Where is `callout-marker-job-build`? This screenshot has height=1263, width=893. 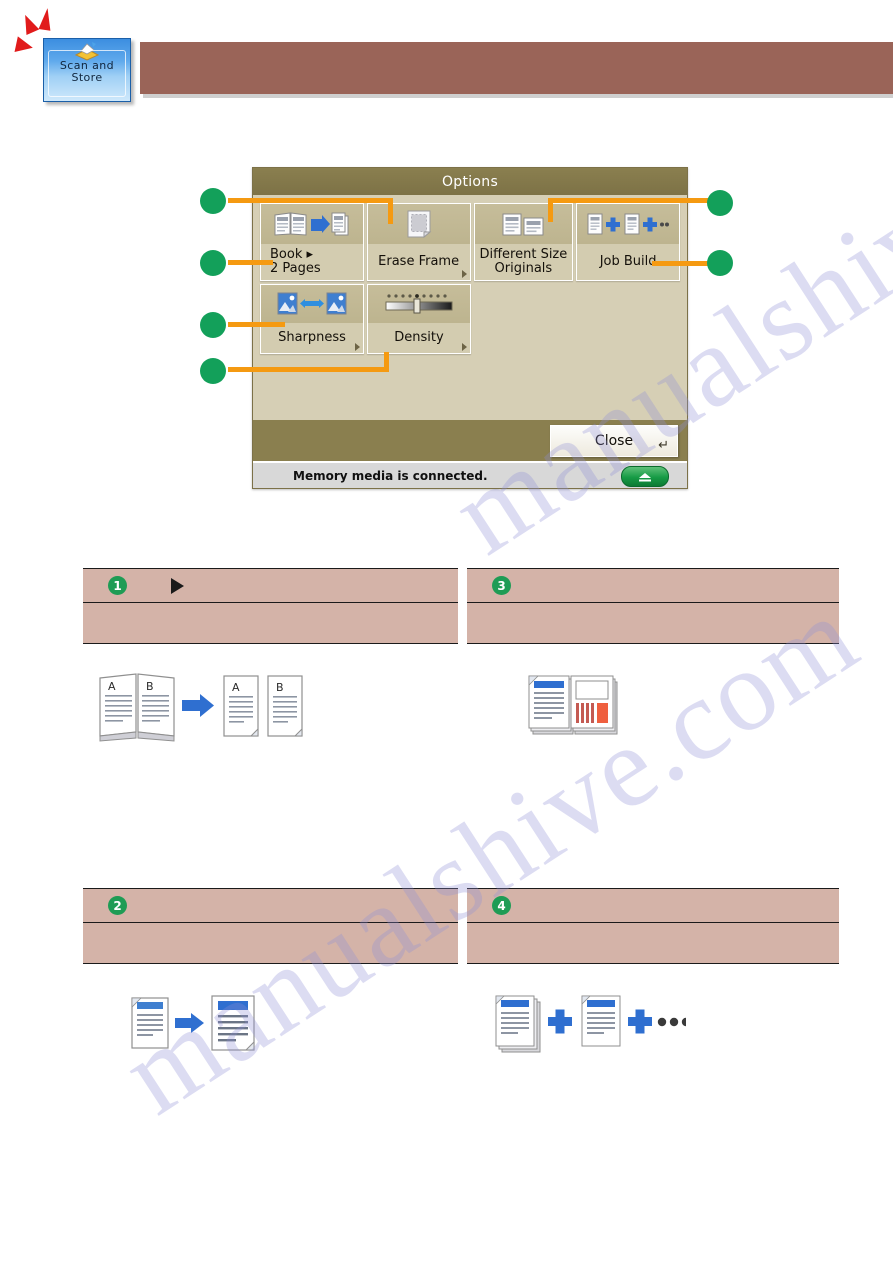
callout-marker-job-build is located at coordinates (720, 263).